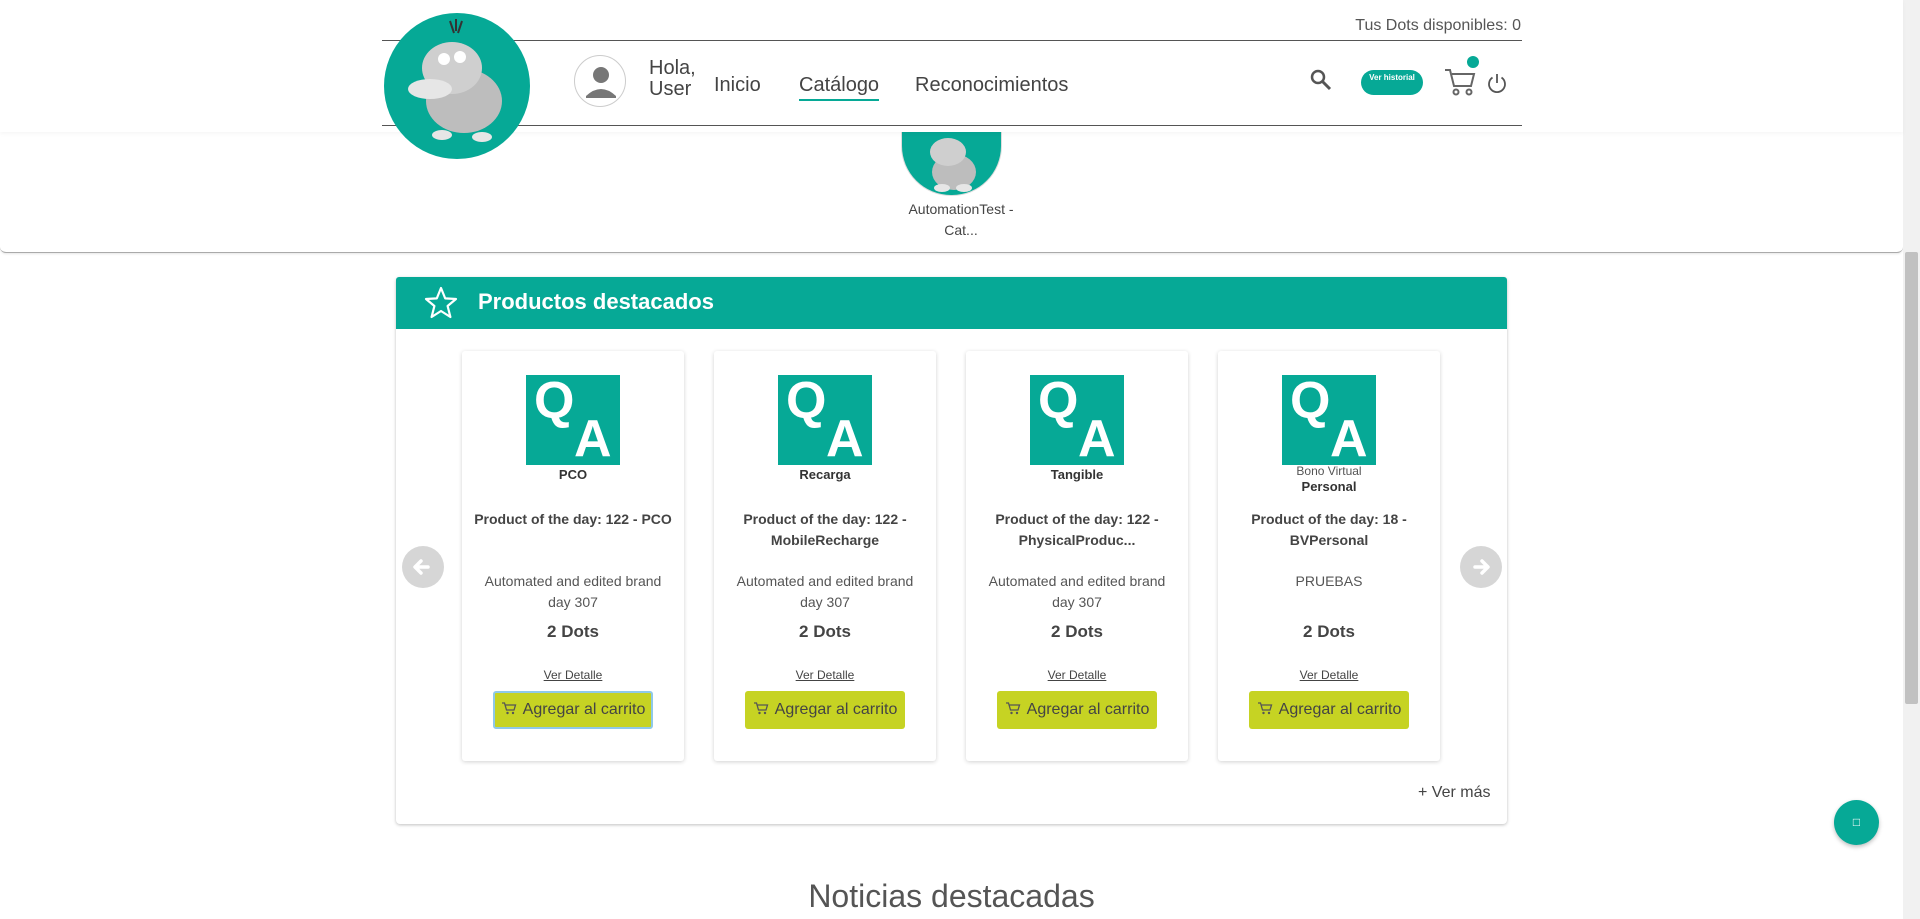 The image size is (1920, 919). What do you see at coordinates (825, 474) in the screenshot?
I see `product-type: Recarga` at bounding box center [825, 474].